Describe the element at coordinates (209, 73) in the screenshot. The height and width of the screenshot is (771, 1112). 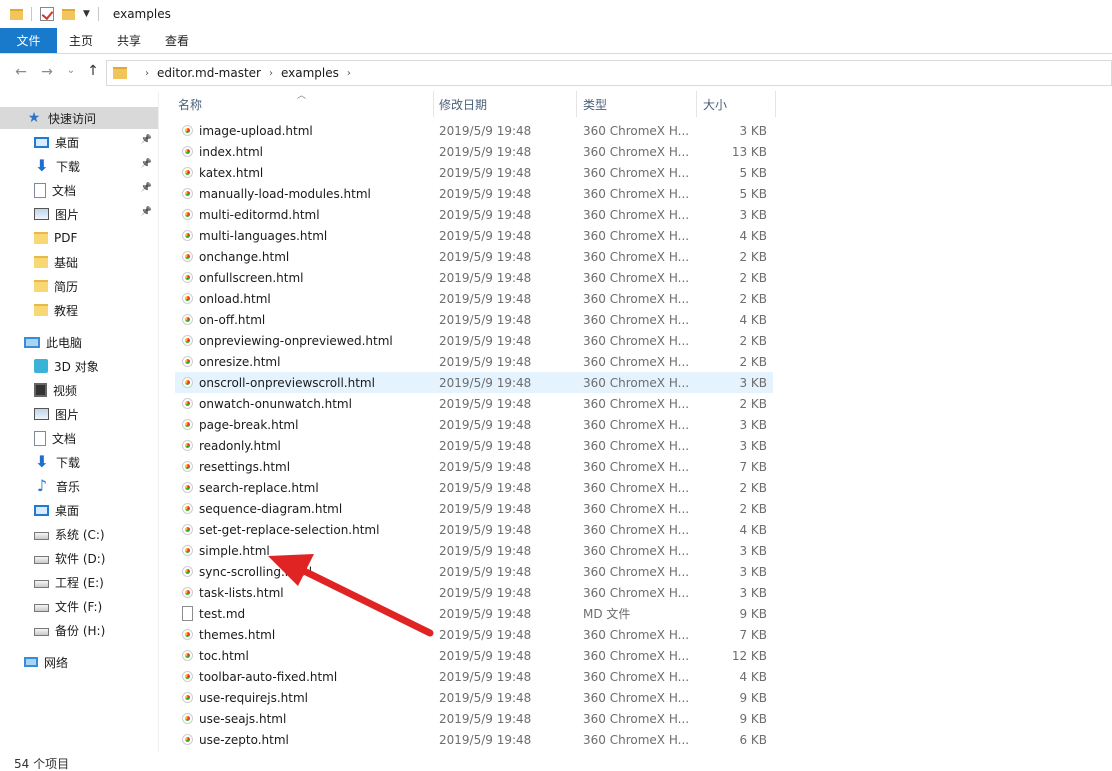
I see `breadcrumb-editor-md-master: editor.md-master` at that location.